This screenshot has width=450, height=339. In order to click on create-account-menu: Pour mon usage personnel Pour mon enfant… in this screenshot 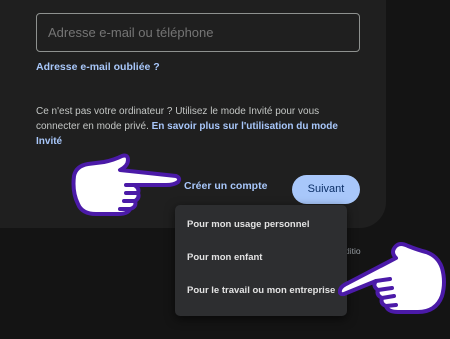, I will do `click(261, 260)`.